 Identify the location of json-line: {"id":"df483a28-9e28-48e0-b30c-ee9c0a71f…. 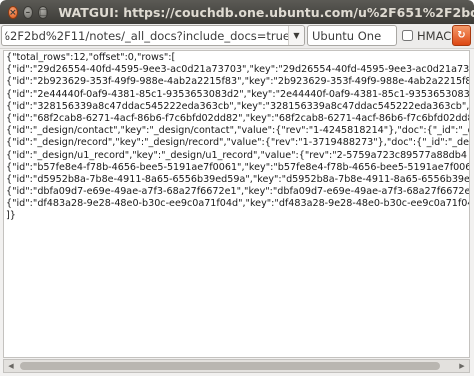
(237, 204).